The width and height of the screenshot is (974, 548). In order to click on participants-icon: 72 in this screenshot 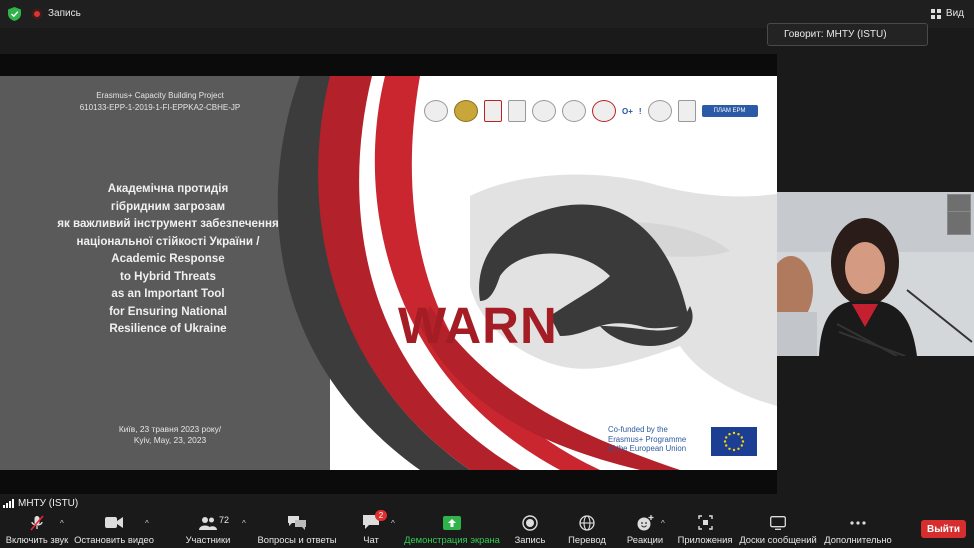, I will do `click(214, 523)`.